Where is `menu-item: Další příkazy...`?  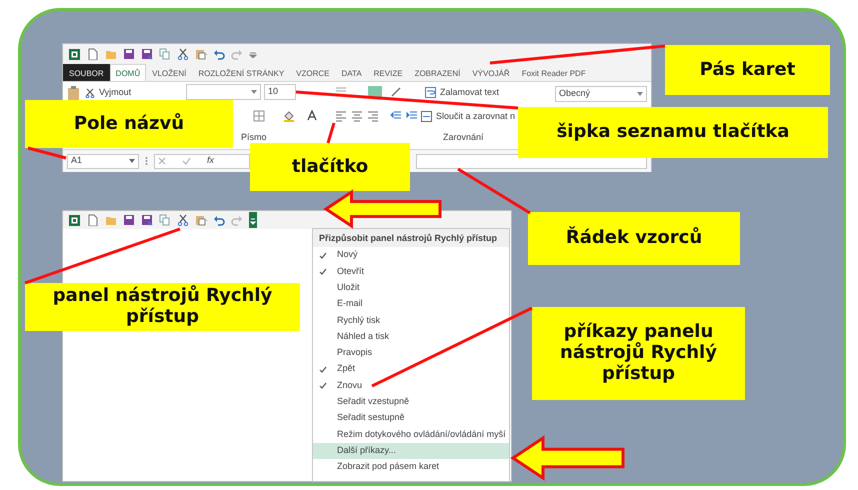 menu-item: Další příkazy... is located at coordinates (411, 450).